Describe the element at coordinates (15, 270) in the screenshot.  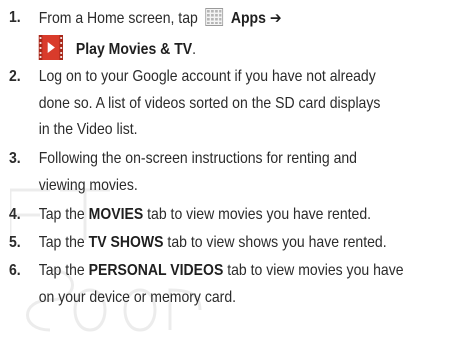
I see `step-number: 6.` at that location.